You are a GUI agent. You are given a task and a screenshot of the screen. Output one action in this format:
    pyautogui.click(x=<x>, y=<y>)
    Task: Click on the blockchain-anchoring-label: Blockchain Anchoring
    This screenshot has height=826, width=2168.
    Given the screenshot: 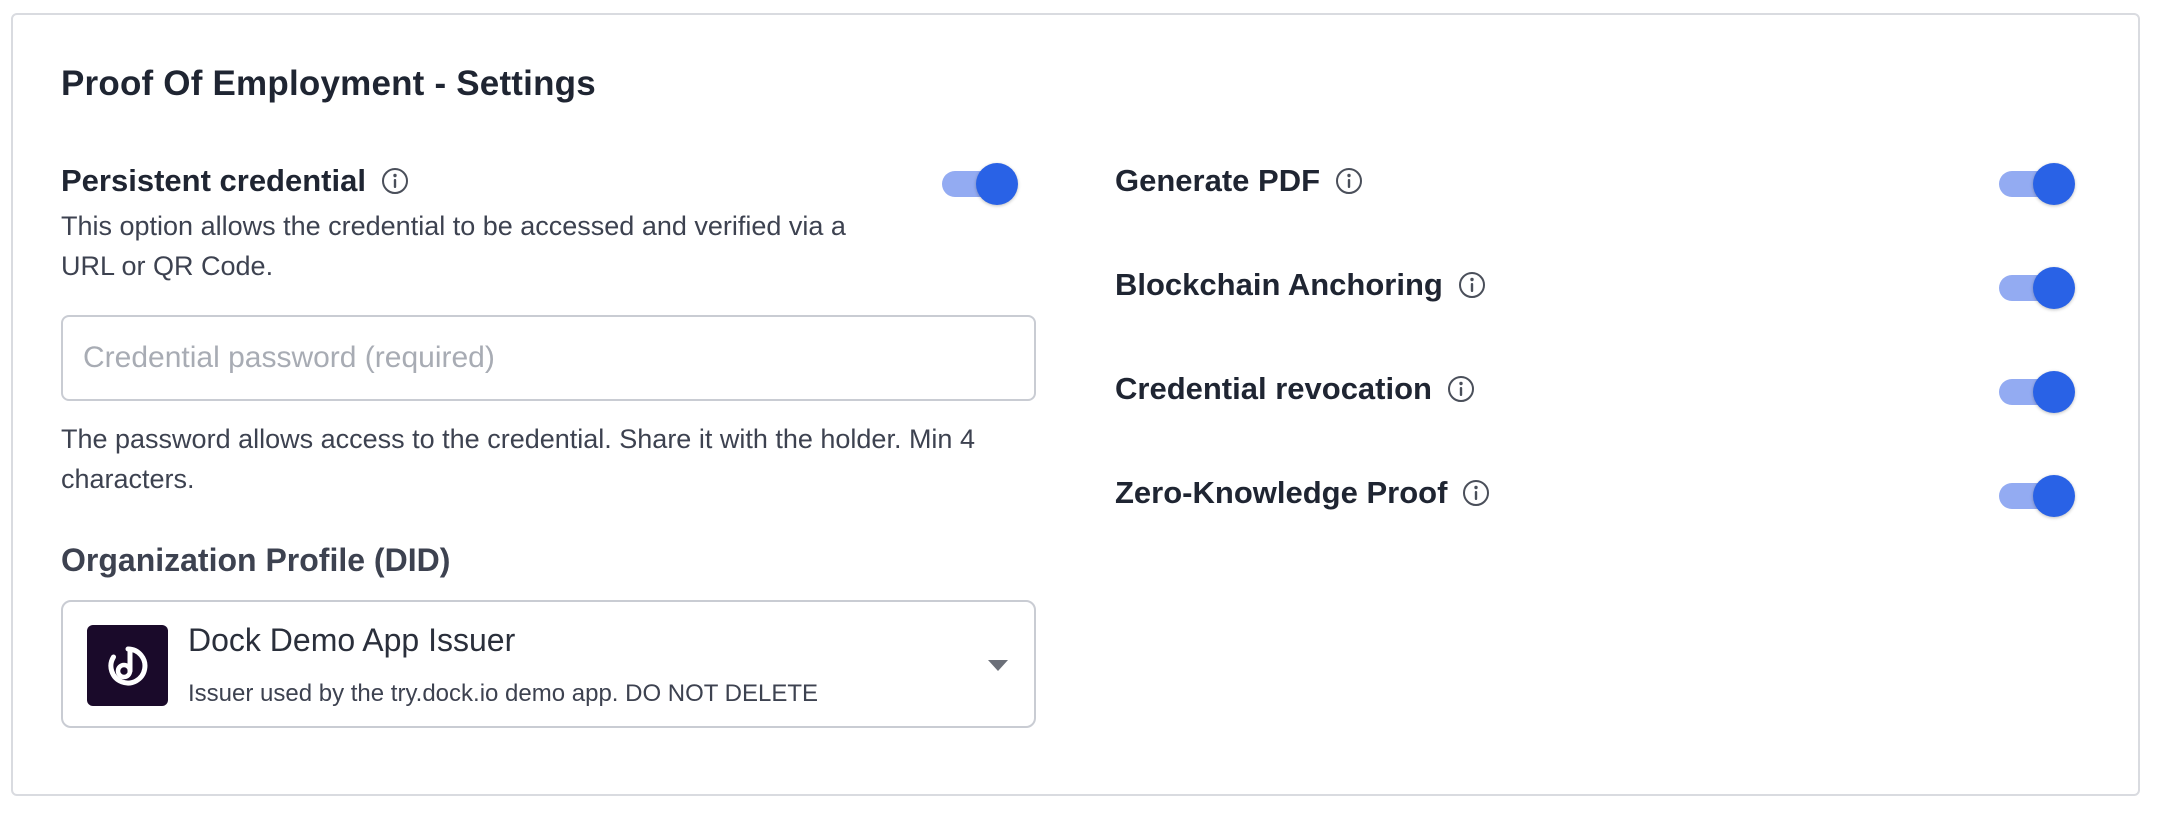 What is the action you would take?
    pyautogui.click(x=1279, y=284)
    